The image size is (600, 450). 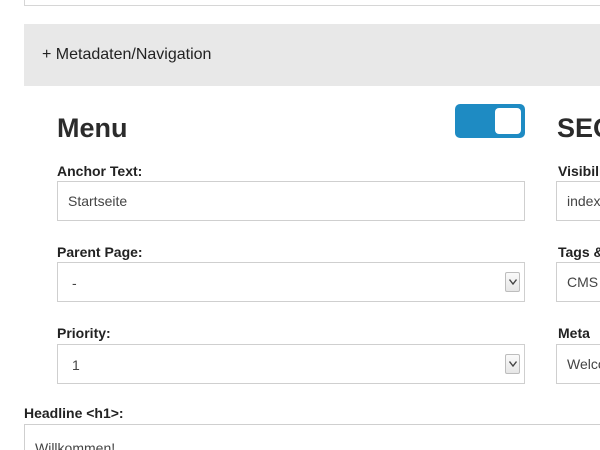 I want to click on menu-section-title: Menu, so click(x=92, y=128).